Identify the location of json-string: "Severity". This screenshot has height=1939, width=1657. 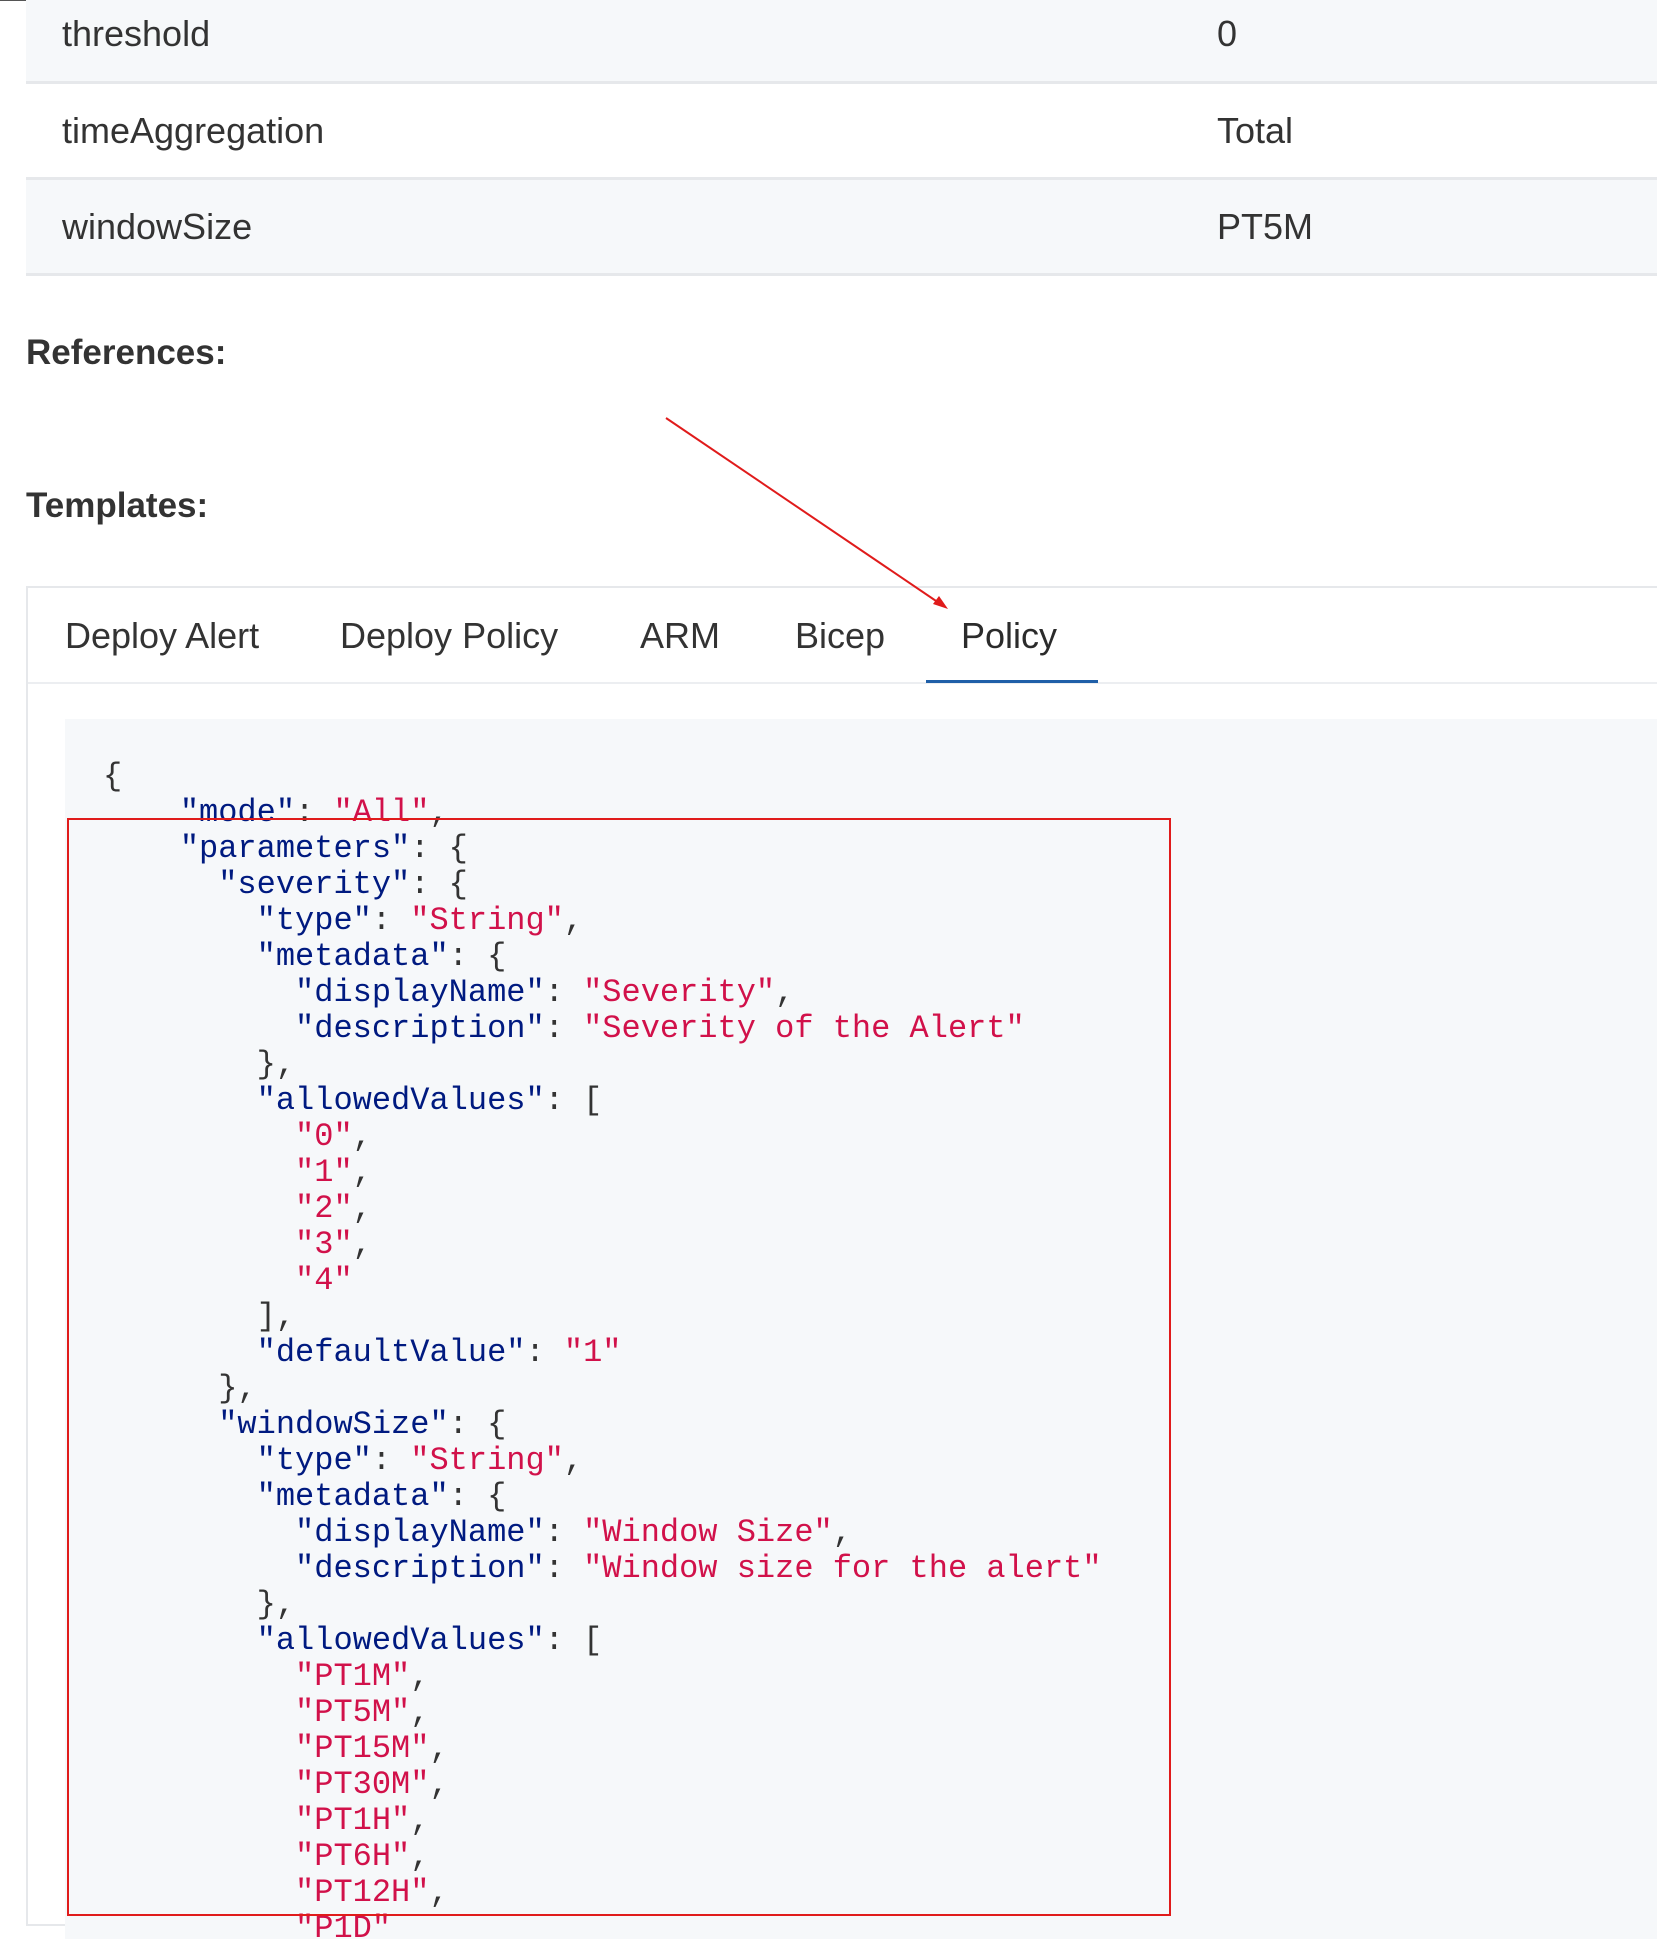
(679, 992).